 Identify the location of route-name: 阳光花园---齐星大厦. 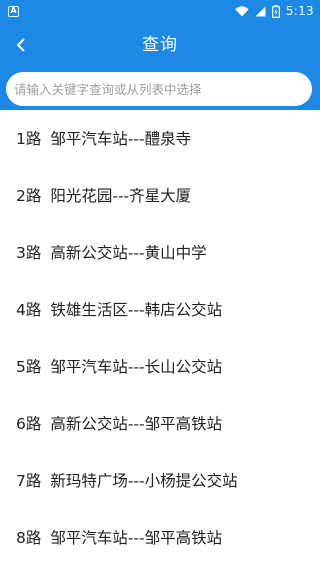
(121, 196).